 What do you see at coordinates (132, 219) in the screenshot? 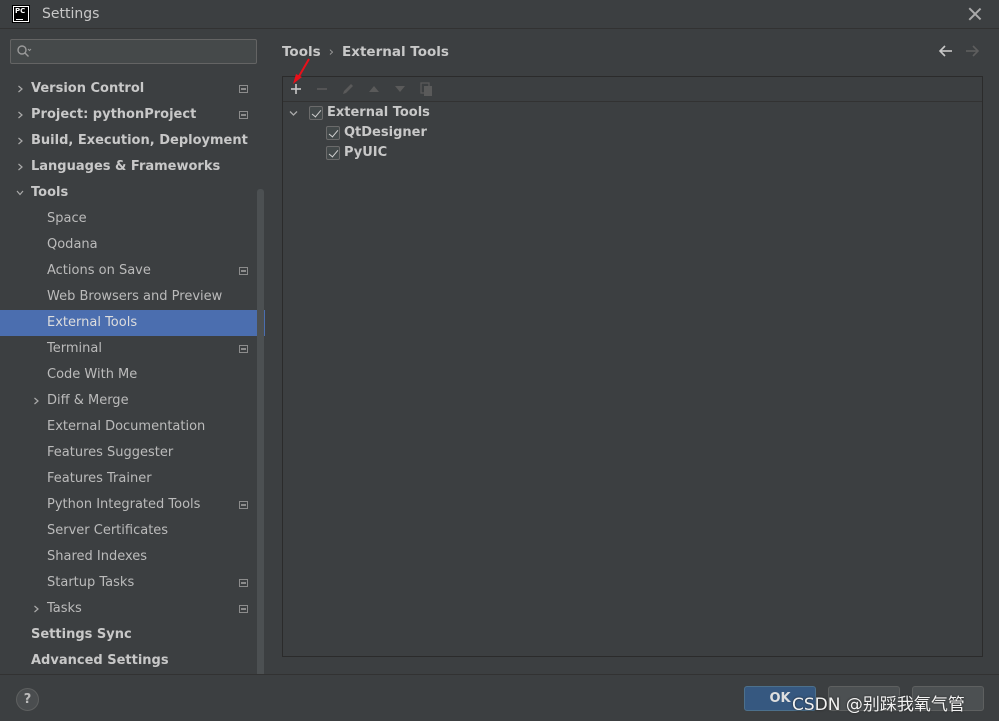
I see `sidebar-item-space: Space` at bounding box center [132, 219].